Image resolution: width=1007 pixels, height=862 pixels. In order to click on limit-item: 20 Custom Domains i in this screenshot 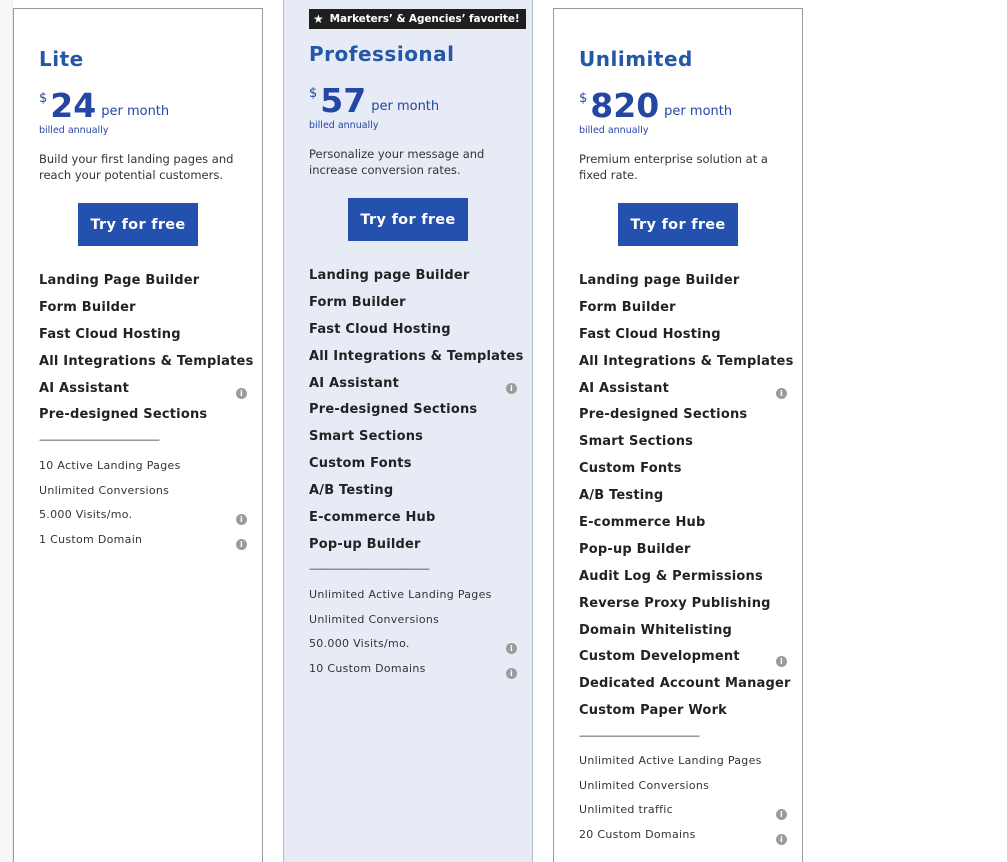, I will do `click(683, 840)`.